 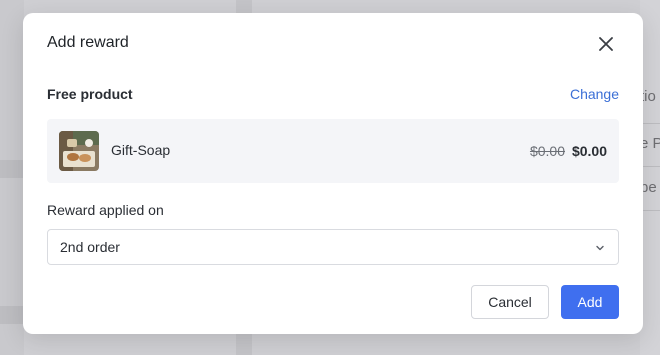 What do you see at coordinates (594, 94) in the screenshot?
I see `change-product-link: Change` at bounding box center [594, 94].